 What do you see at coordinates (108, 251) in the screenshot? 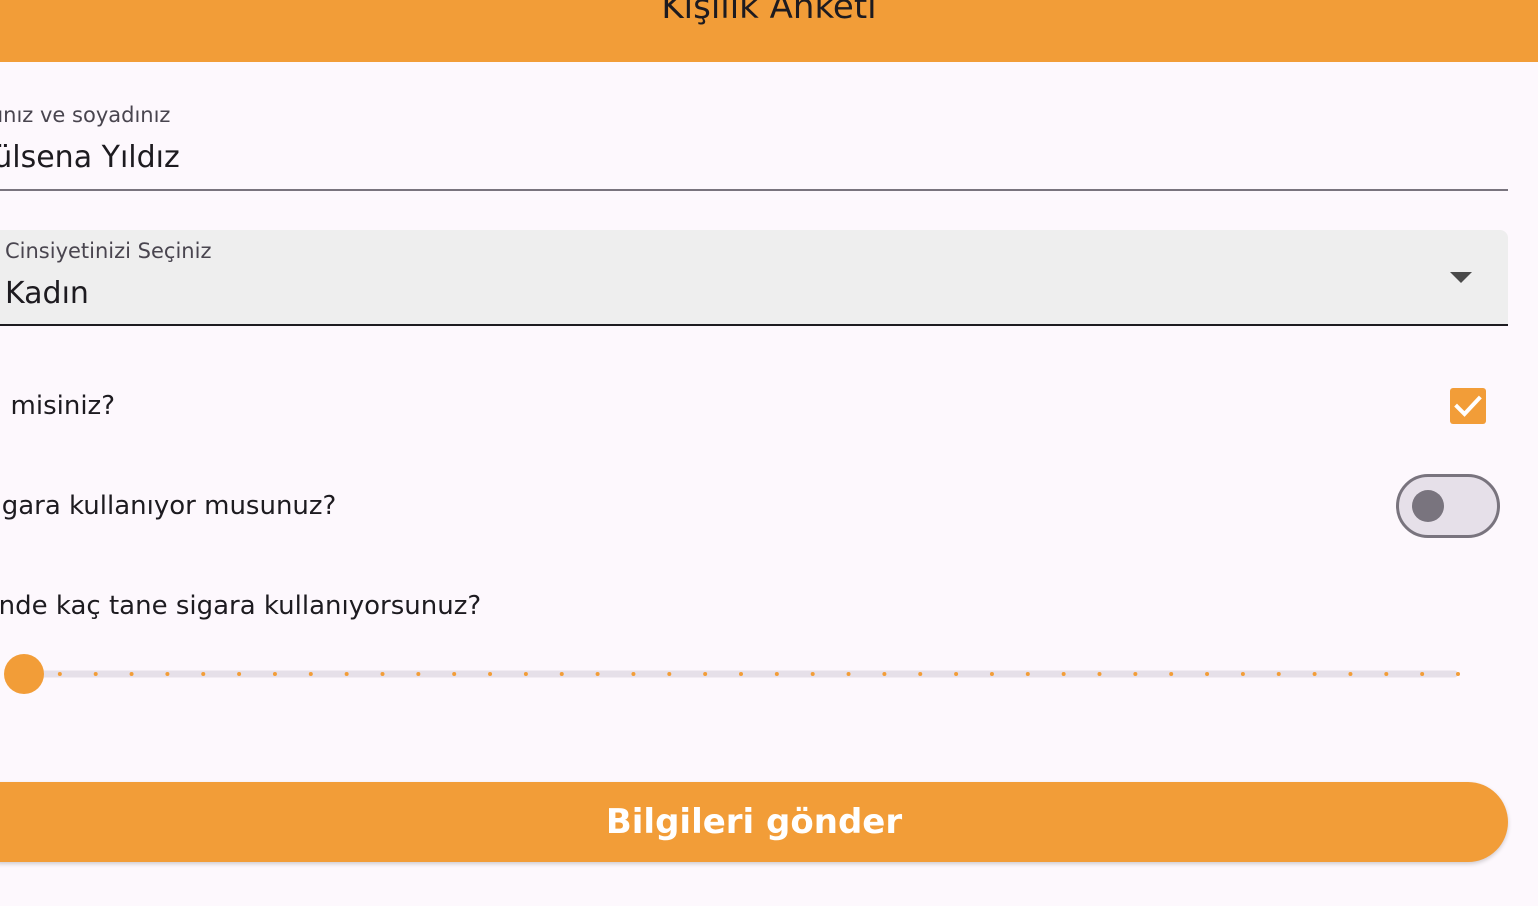
I see `gender-select-label: Cinsiyetinizi Seçiniz` at bounding box center [108, 251].